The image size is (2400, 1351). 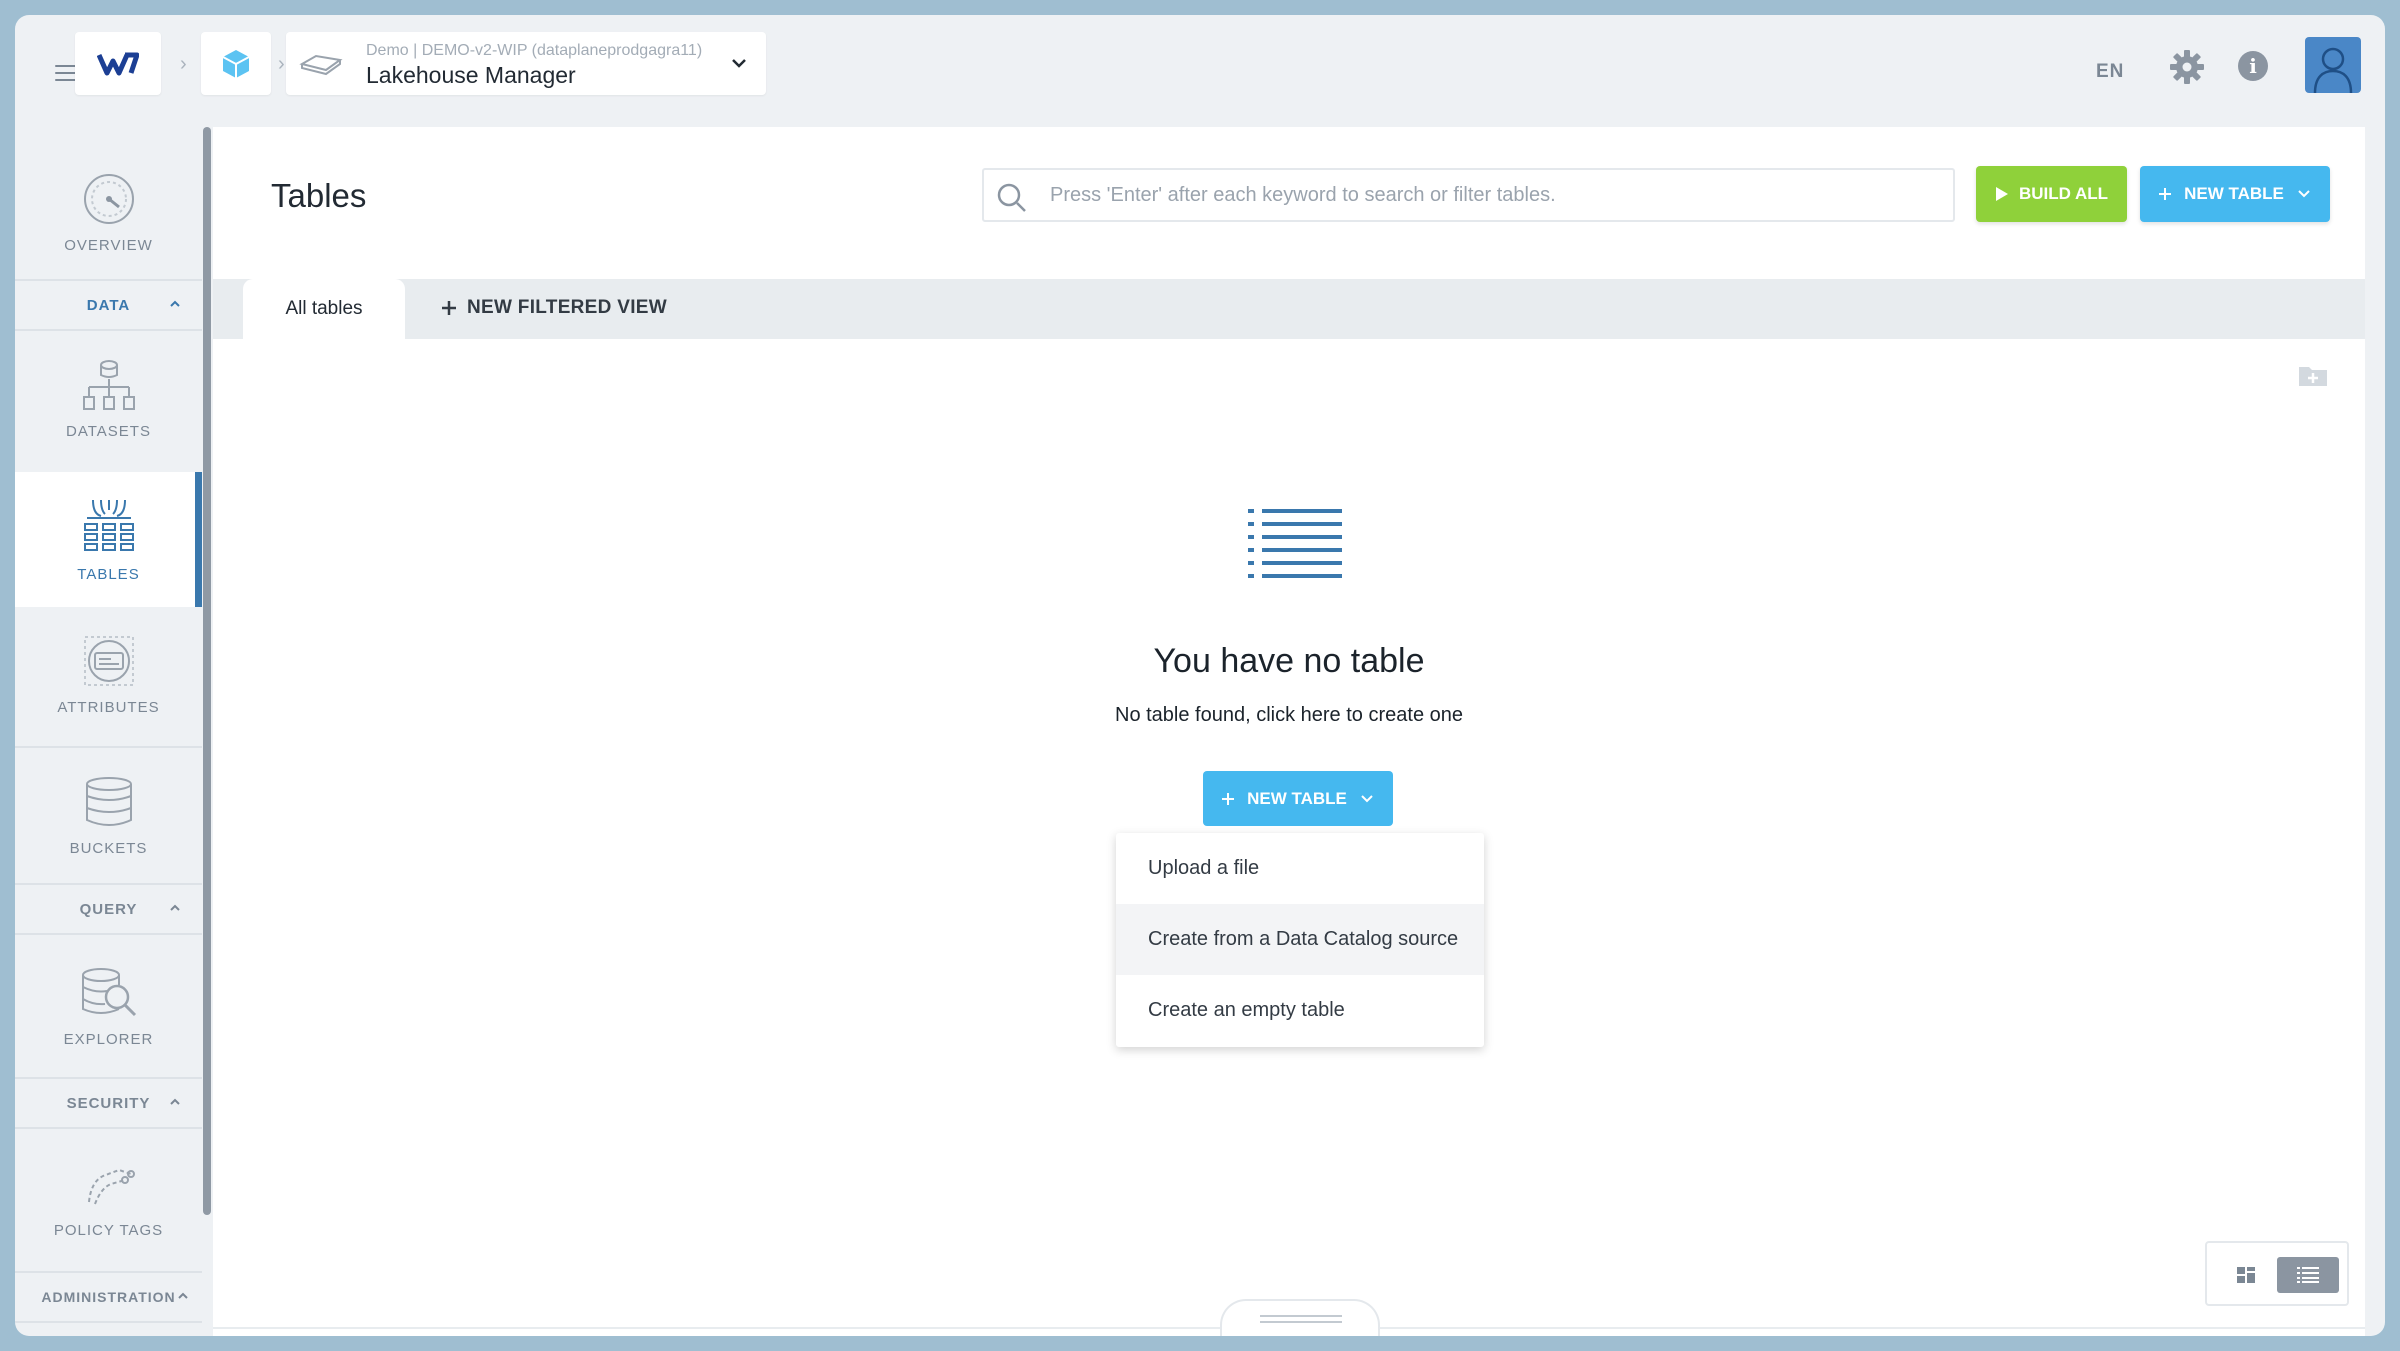 I want to click on user-icon, so click(x=2333, y=70).